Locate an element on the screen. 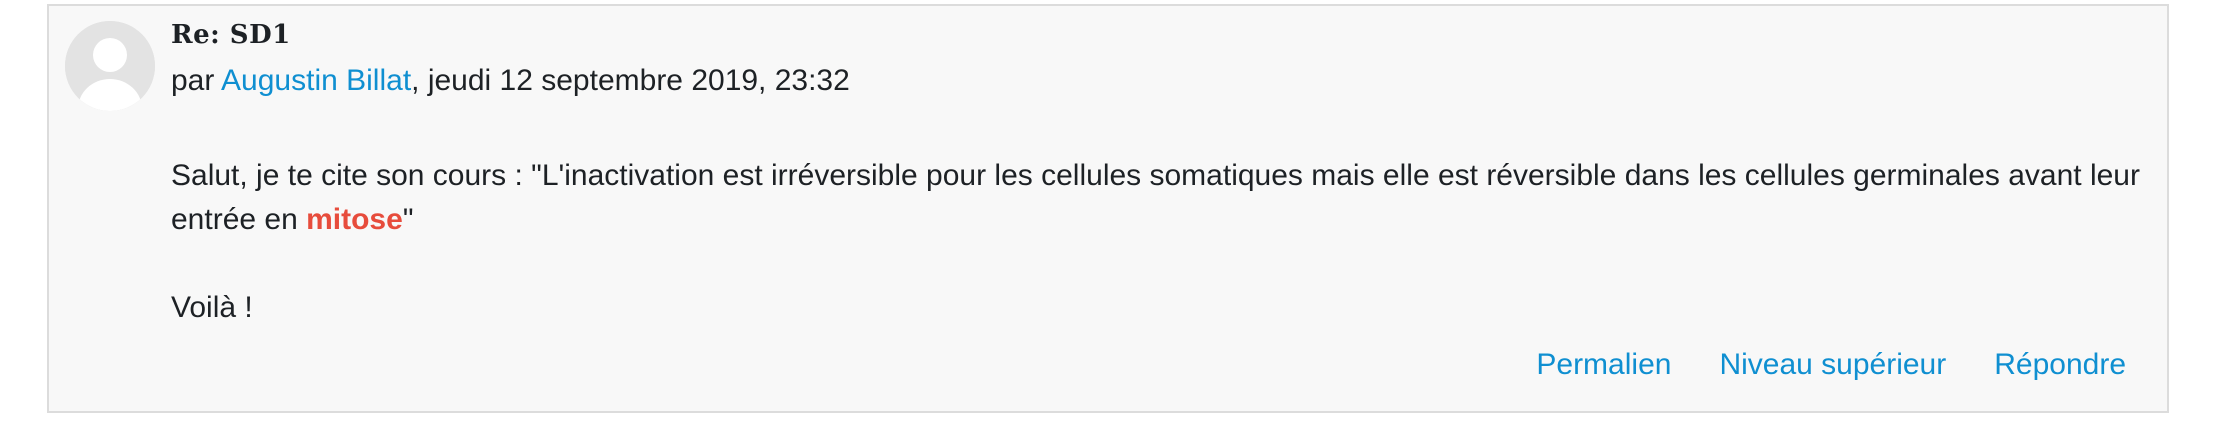 Image resolution: width=2234 pixels, height=424 pixels. post-paragraph-closing: Voilà ! is located at coordinates (212, 307).